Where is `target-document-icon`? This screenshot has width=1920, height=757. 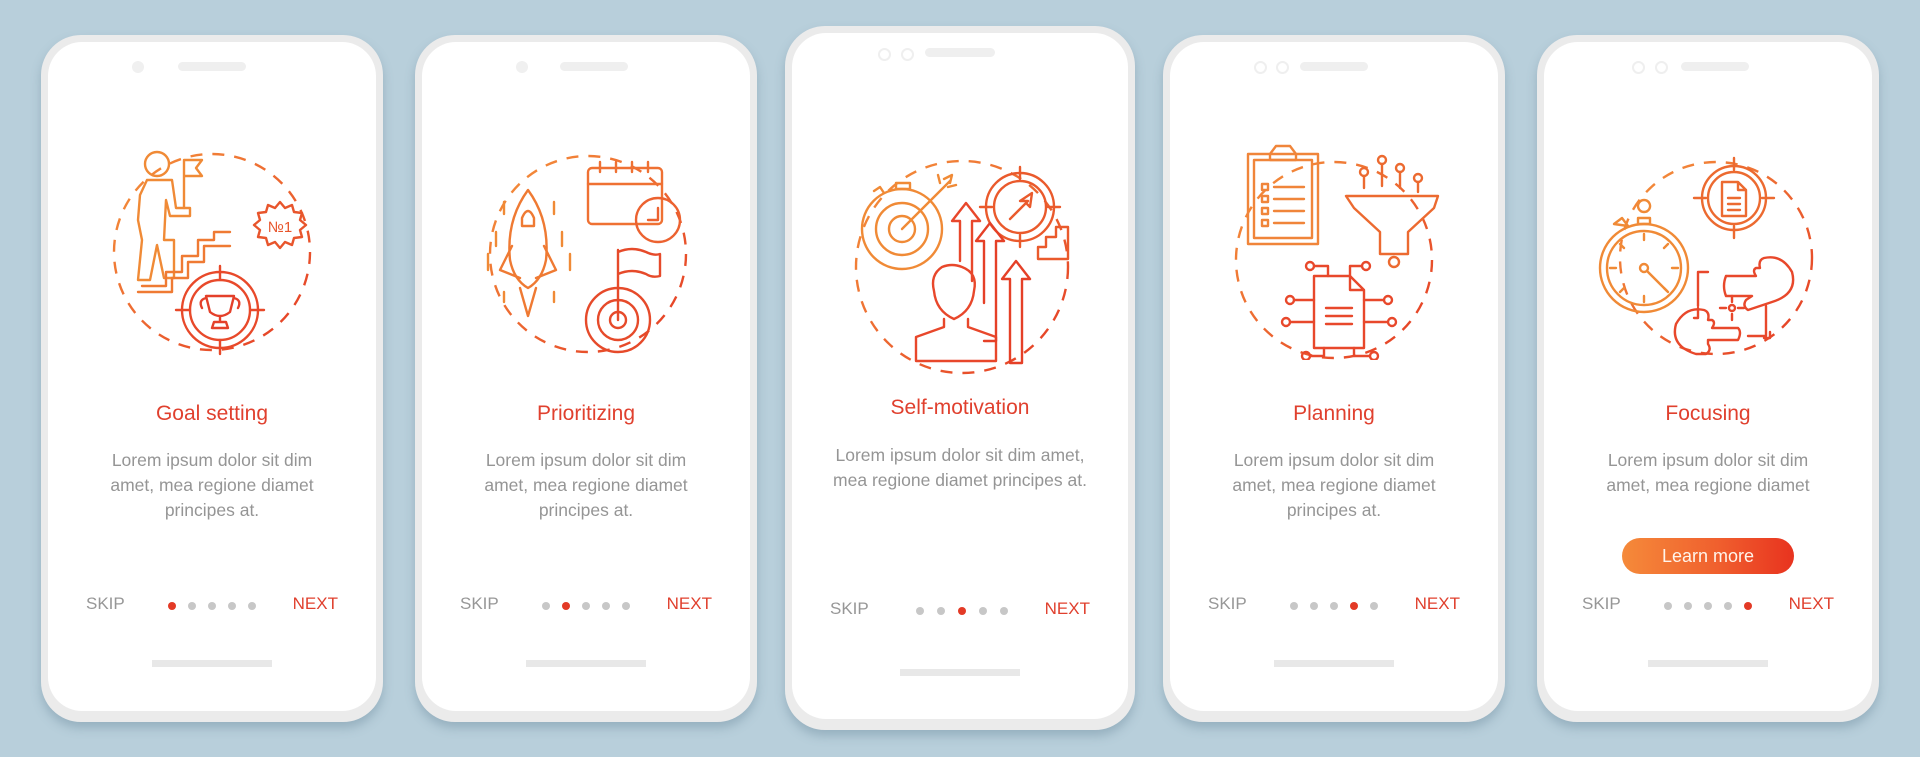 target-document-icon is located at coordinates (1734, 198).